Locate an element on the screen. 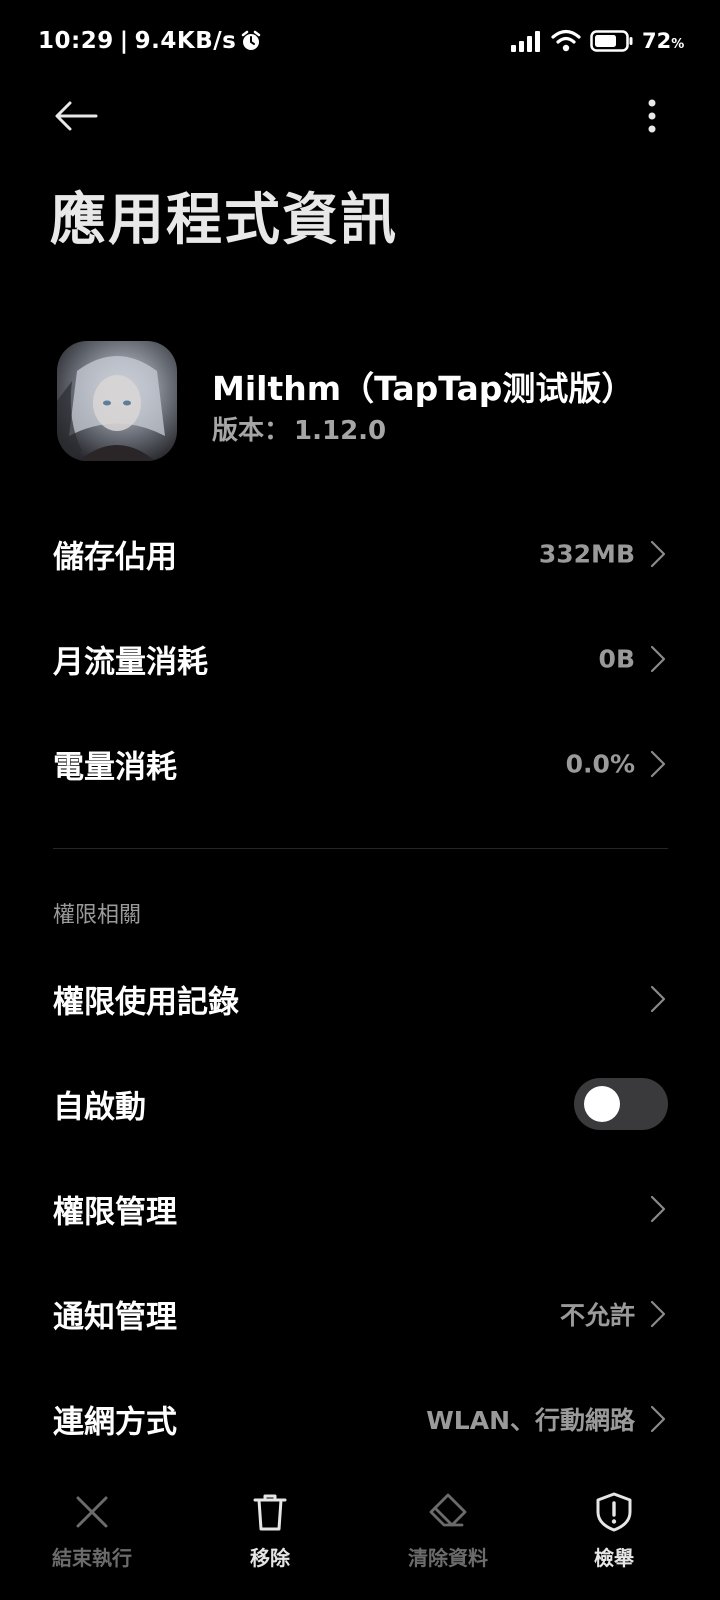 Image resolution: width=720 pixels, height=1600 pixels. eraser-icon is located at coordinates (448, 1510).